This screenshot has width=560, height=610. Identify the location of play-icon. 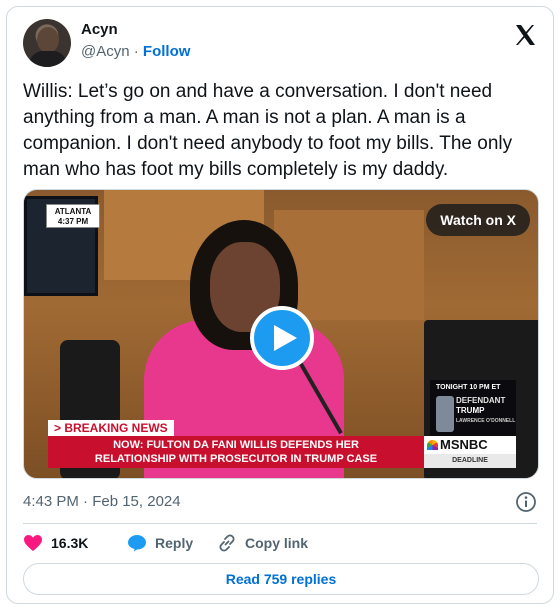
(285, 338).